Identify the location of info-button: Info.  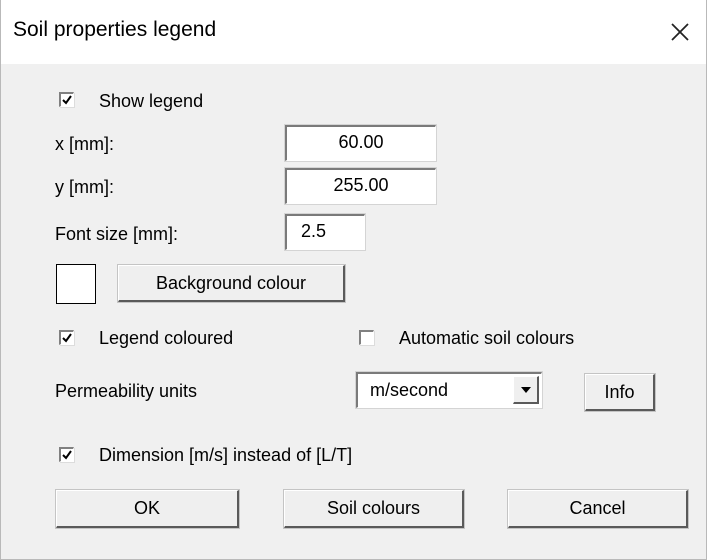
(620, 392).